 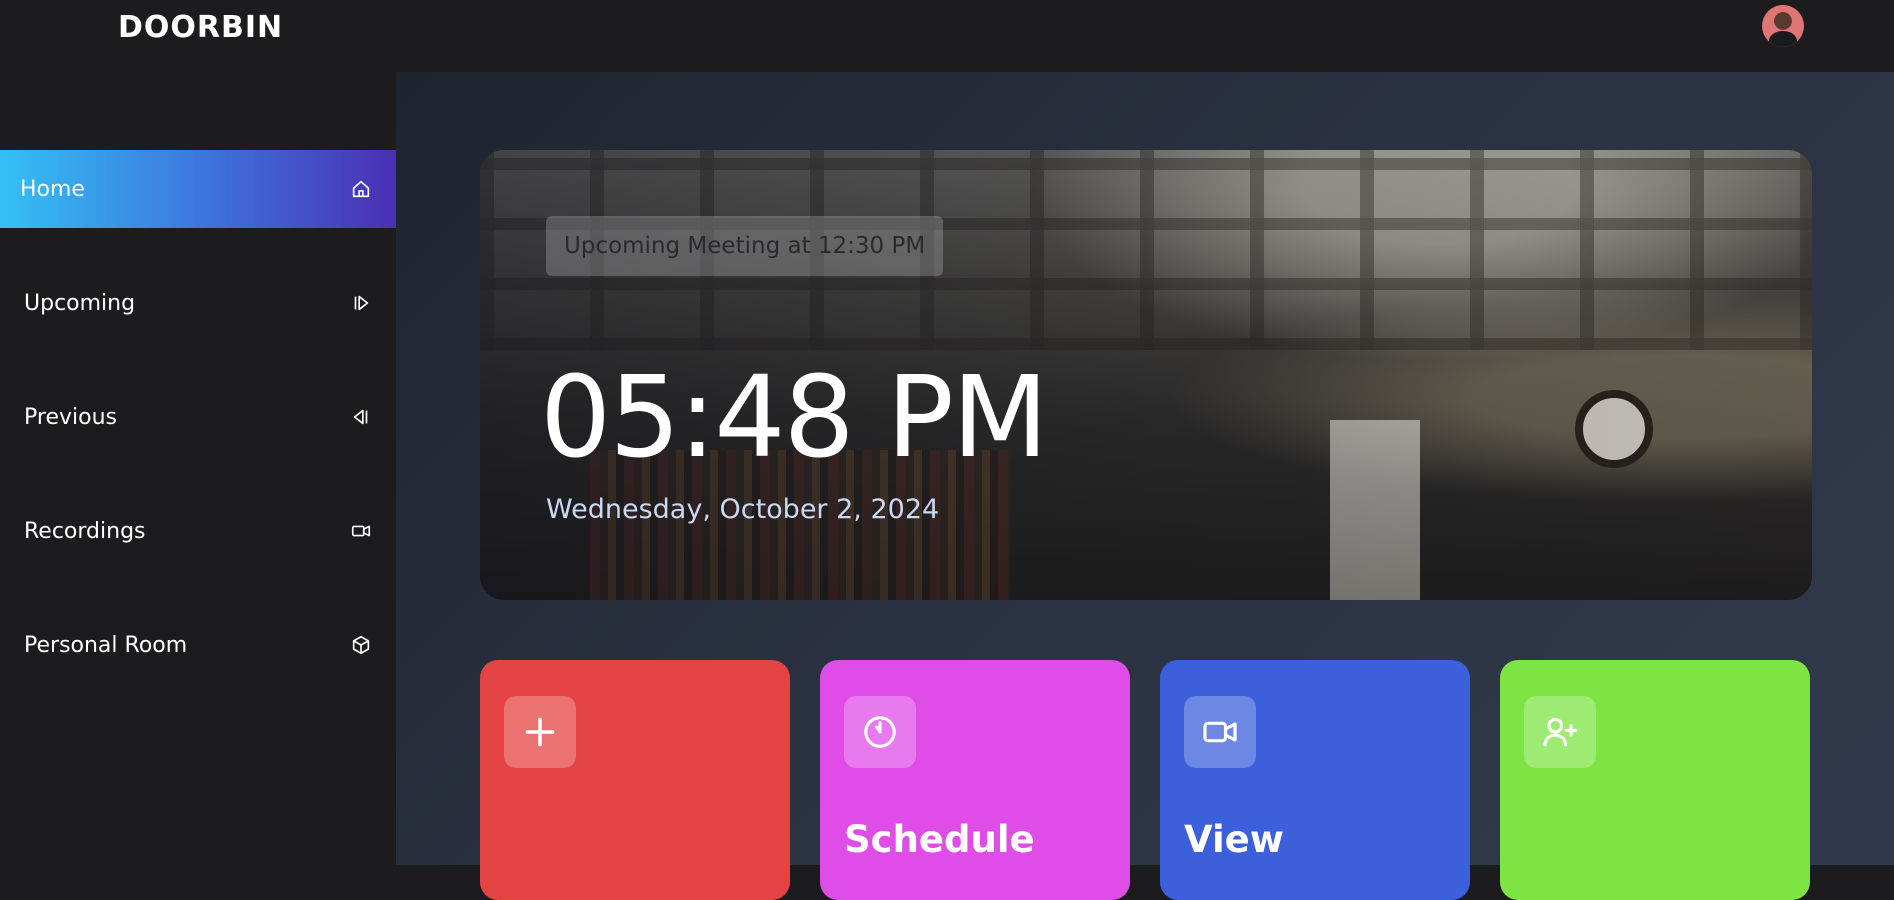 I want to click on add-user-icon, so click(x=1560, y=732).